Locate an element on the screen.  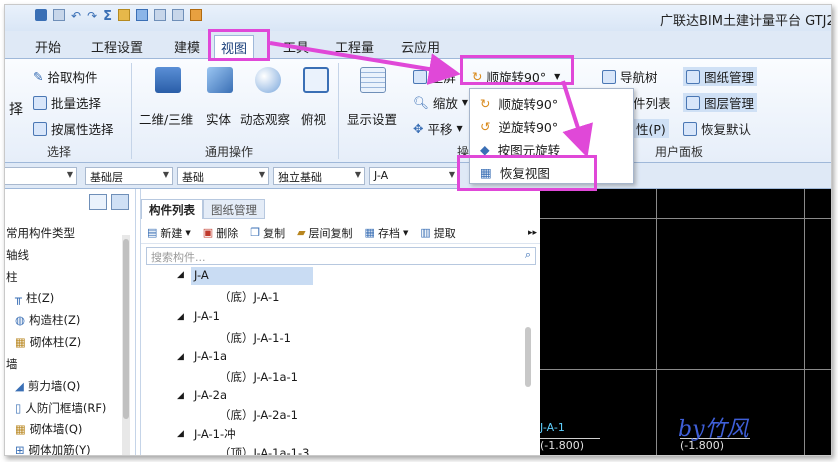
menu-item-rotate-cw: ↻ 顺旋转90° is located at coordinates (551, 103).